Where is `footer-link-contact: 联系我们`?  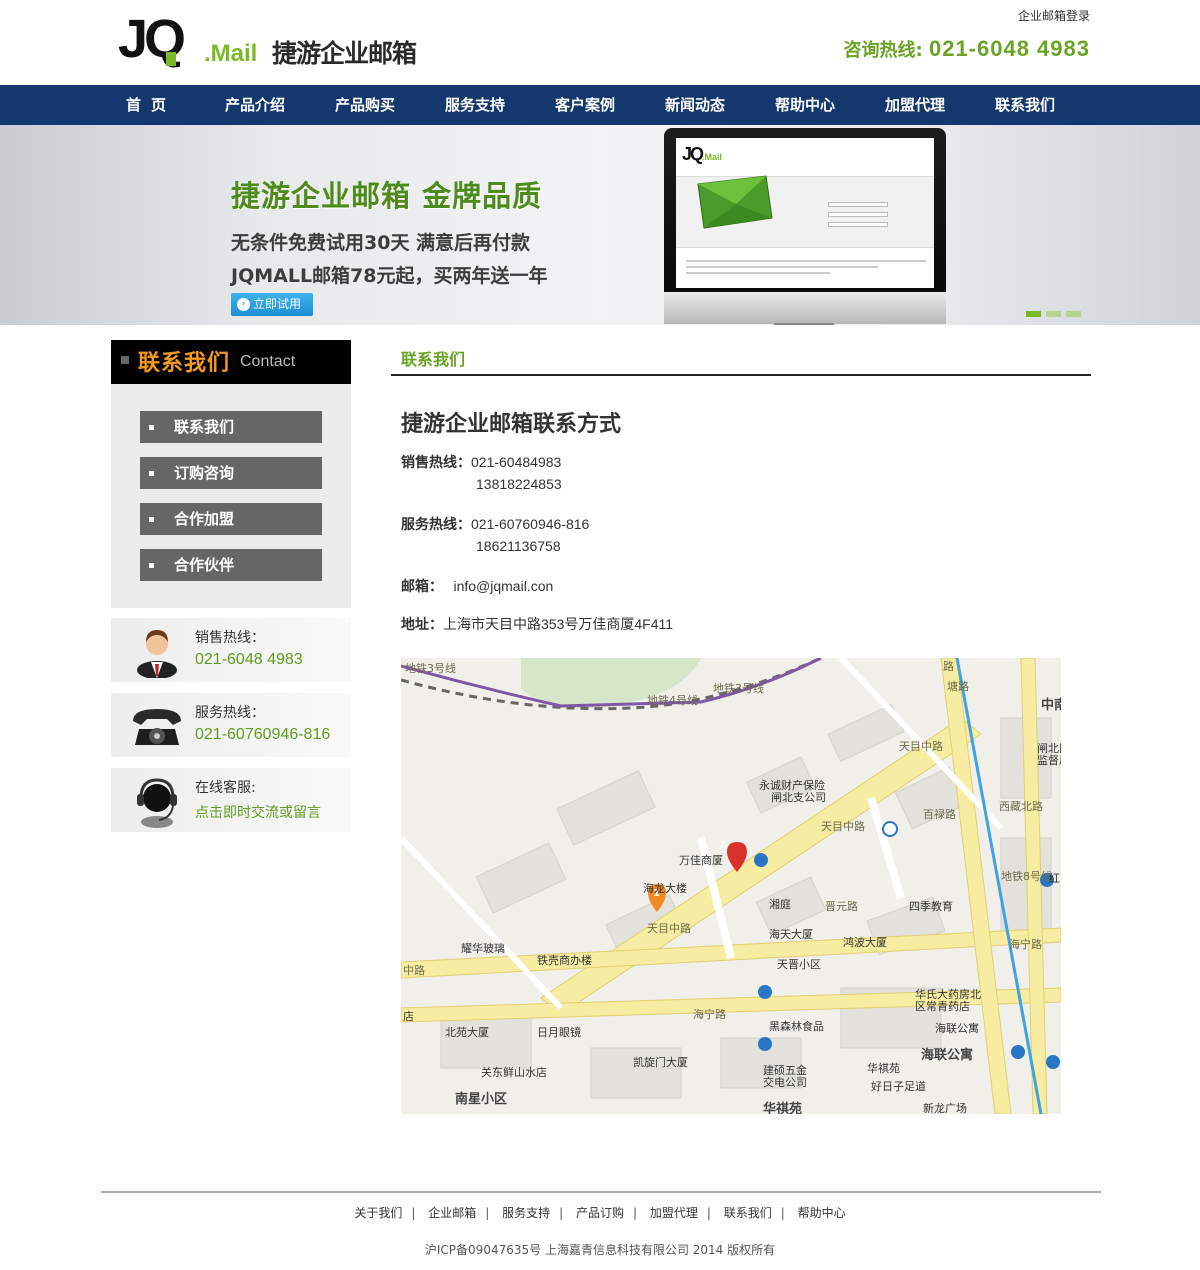
footer-link-contact: 联系我们 is located at coordinates (748, 1213).